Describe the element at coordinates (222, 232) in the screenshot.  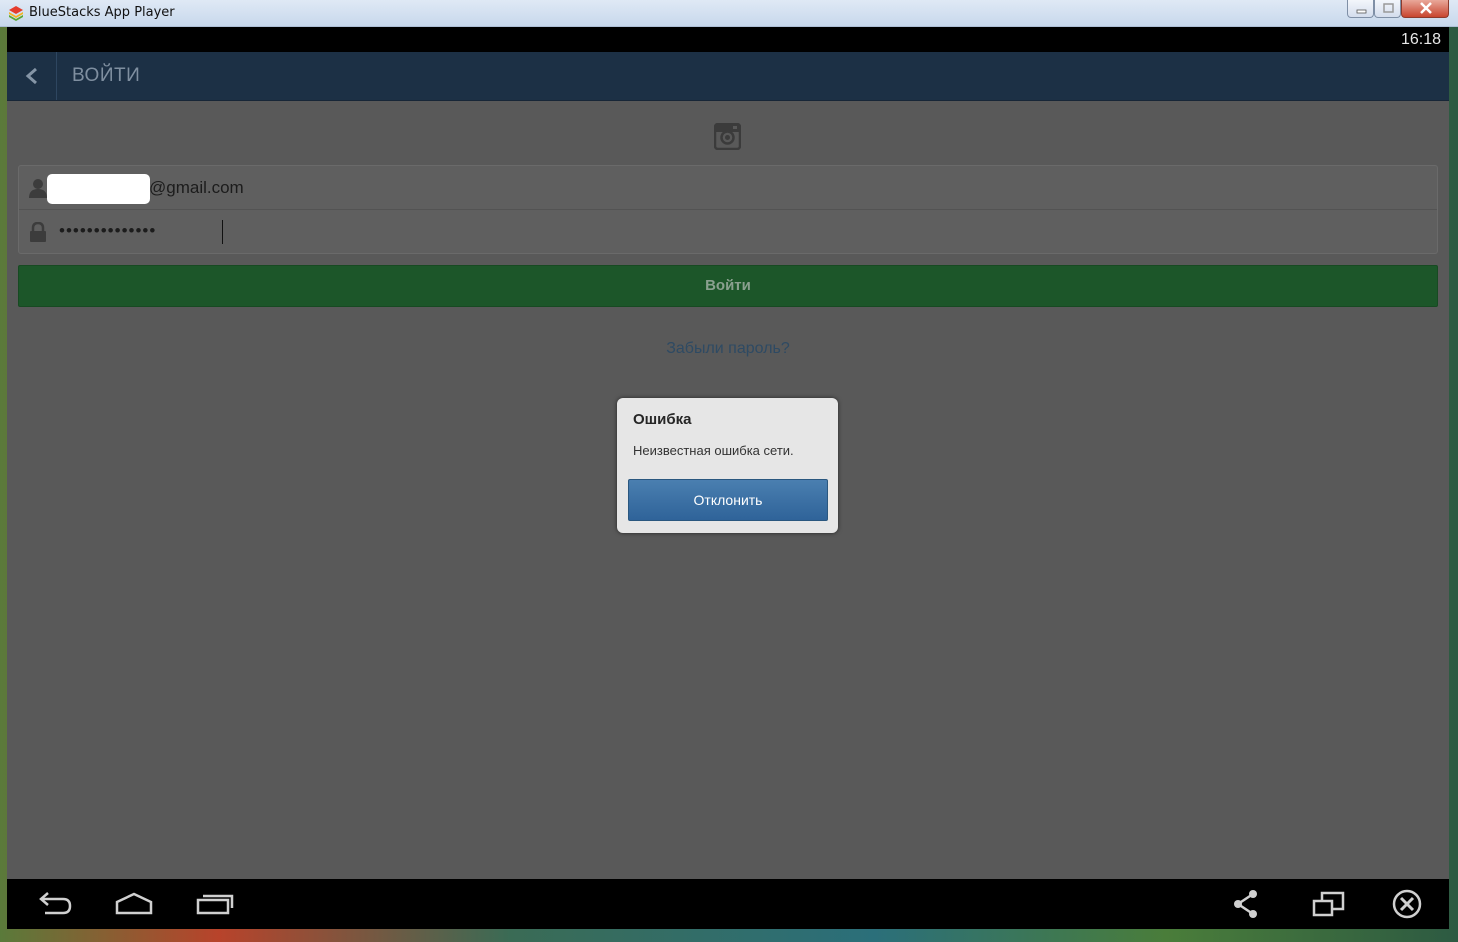
I see `text-caret` at that location.